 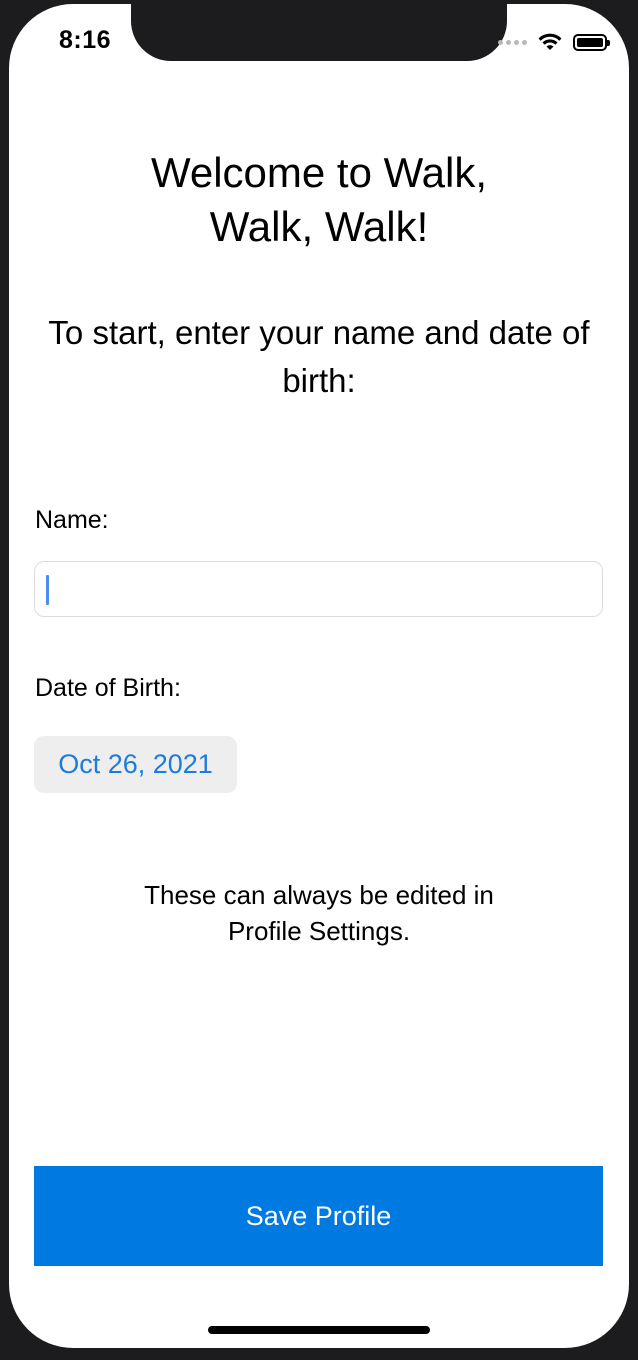 What do you see at coordinates (319, 895) in the screenshot?
I see `edit-note-line-1: These can always be edited in` at bounding box center [319, 895].